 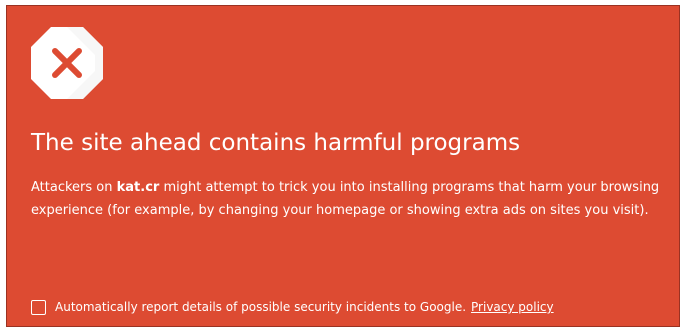 I want to click on report-checkbox, so click(x=38, y=307).